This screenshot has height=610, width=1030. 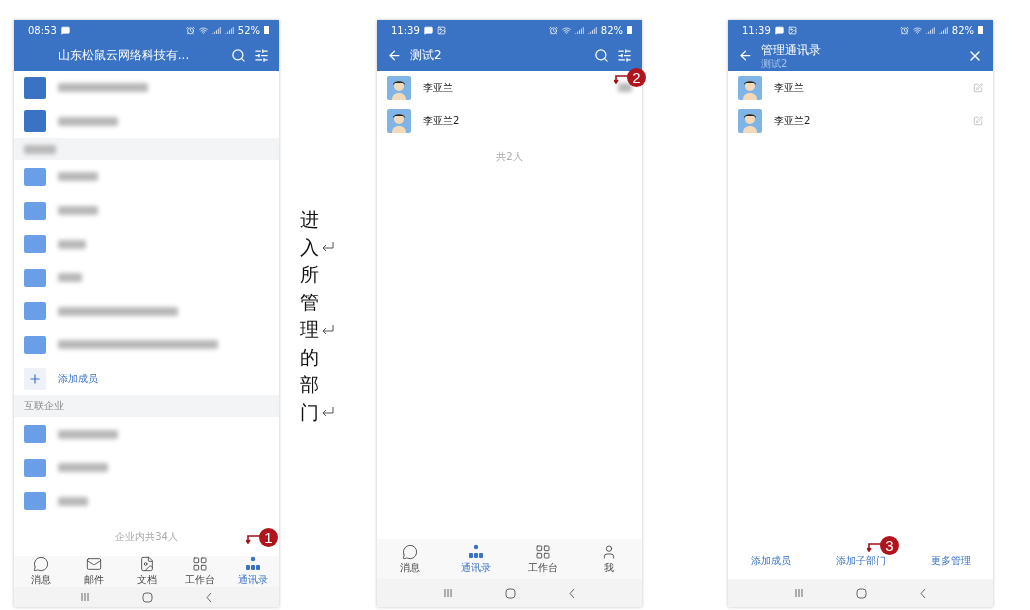 I want to click on member-count: 共2人, so click(x=509, y=157).